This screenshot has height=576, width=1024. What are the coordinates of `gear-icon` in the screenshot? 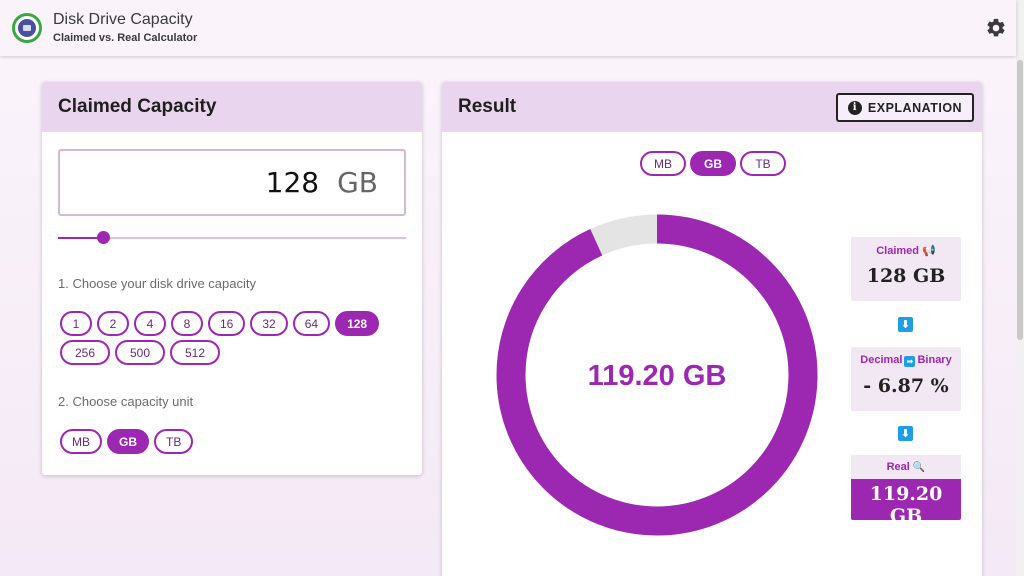 It's located at (996, 27).